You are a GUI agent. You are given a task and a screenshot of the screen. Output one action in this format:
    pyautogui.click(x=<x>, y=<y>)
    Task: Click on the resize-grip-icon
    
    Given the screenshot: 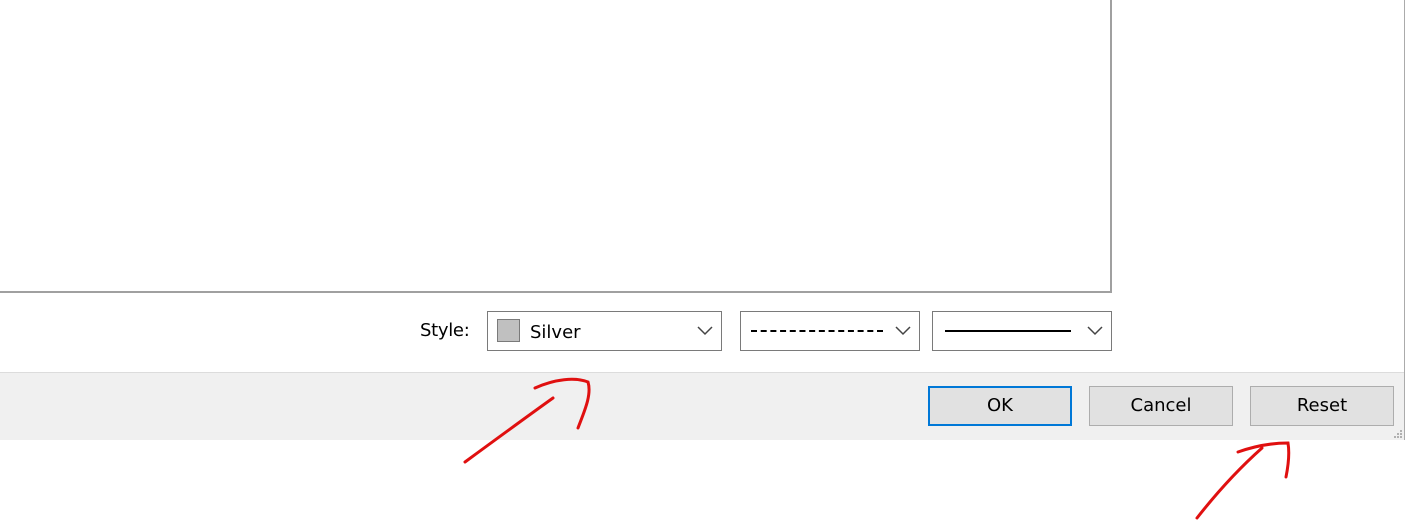 What is the action you would take?
    pyautogui.click(x=1398, y=434)
    